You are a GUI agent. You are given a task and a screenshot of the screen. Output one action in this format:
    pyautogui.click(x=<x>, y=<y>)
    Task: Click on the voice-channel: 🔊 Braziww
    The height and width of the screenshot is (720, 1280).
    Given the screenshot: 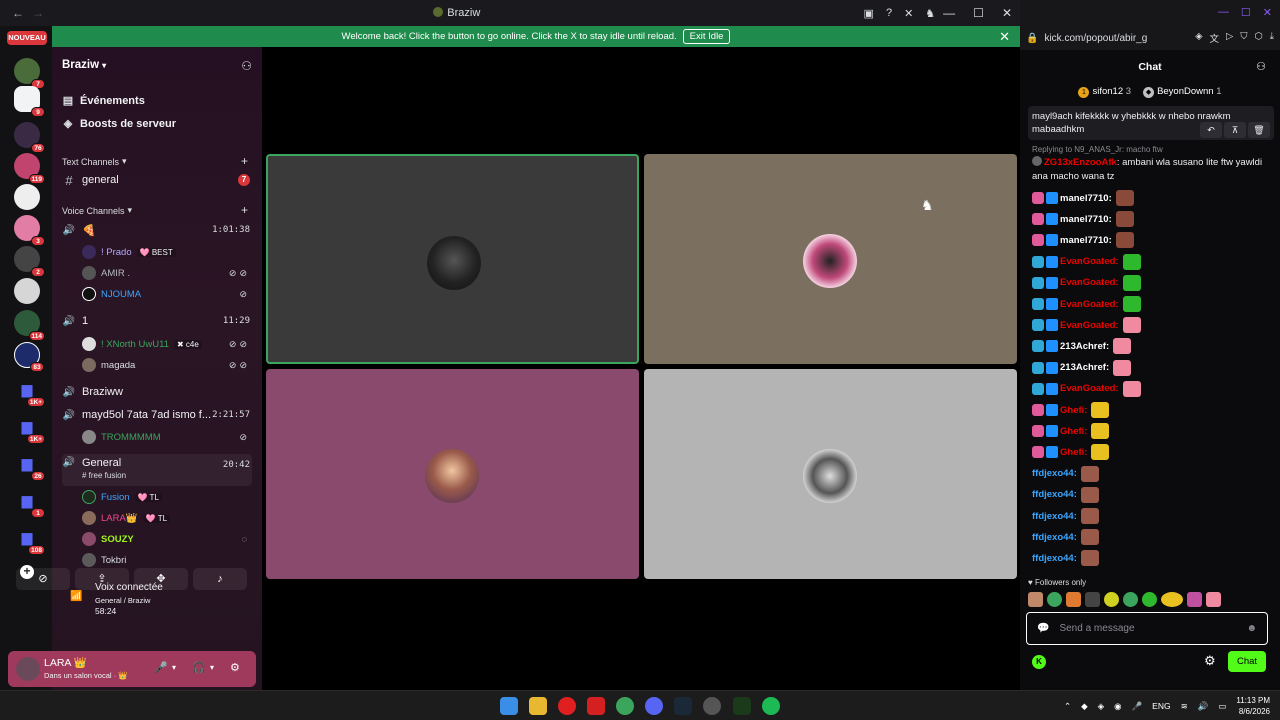 What is the action you would take?
    pyautogui.click(x=157, y=392)
    